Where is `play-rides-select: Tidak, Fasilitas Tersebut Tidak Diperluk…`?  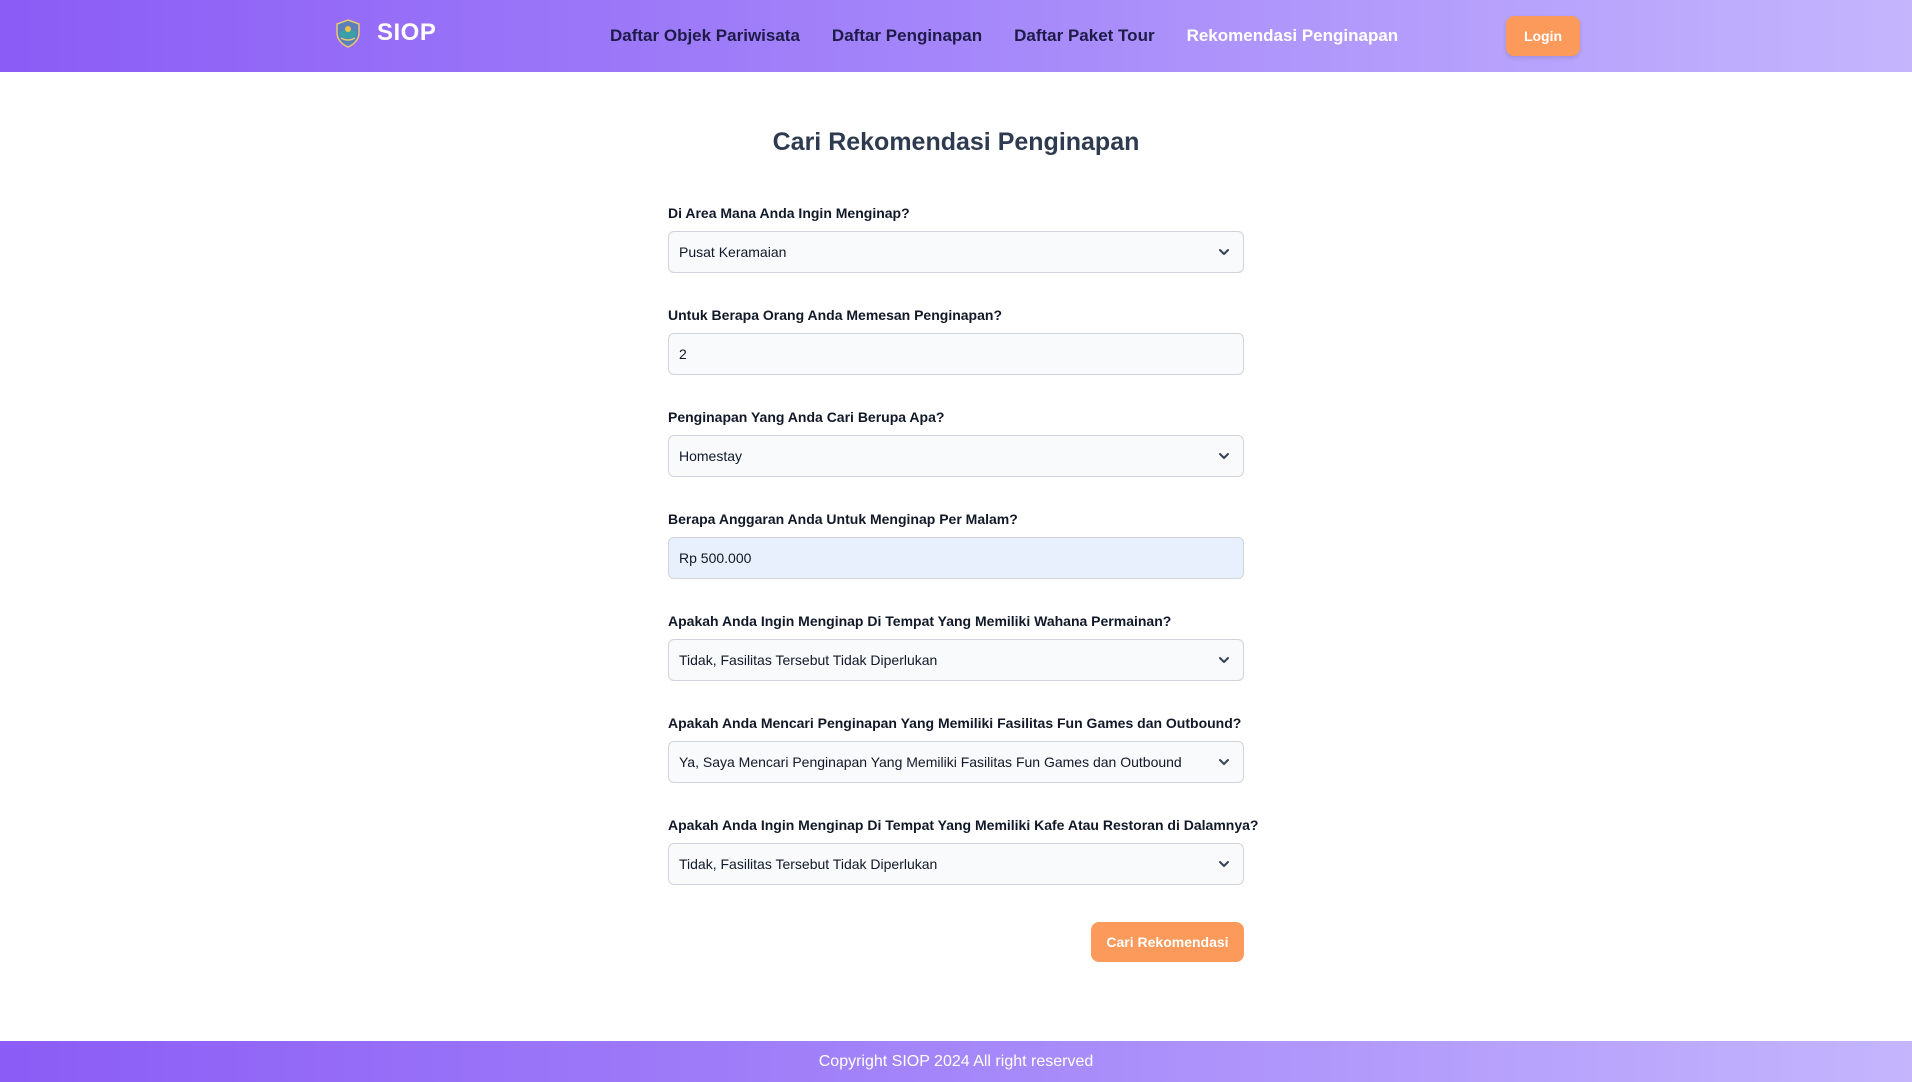 play-rides-select: Tidak, Fasilitas Tersebut Tidak Diperluk… is located at coordinates (956, 660).